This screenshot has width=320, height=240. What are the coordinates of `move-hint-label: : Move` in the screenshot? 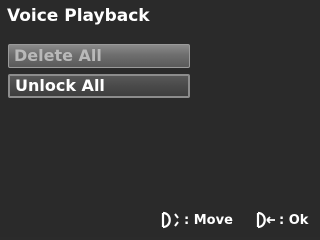 It's located at (208, 220).